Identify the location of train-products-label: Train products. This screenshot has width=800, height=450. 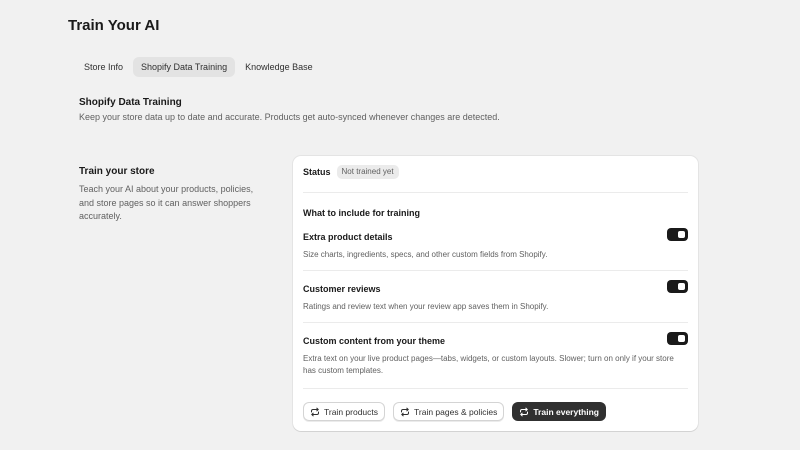
(351, 411).